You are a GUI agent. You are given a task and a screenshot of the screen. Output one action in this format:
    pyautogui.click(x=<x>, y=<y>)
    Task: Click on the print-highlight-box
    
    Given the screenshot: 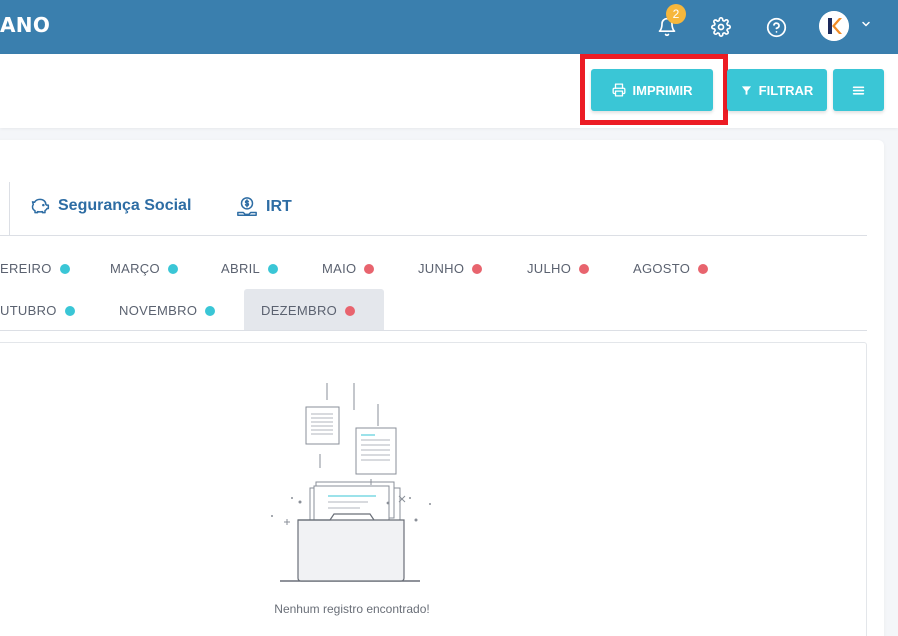 What is the action you would take?
    pyautogui.click(x=654, y=89)
    